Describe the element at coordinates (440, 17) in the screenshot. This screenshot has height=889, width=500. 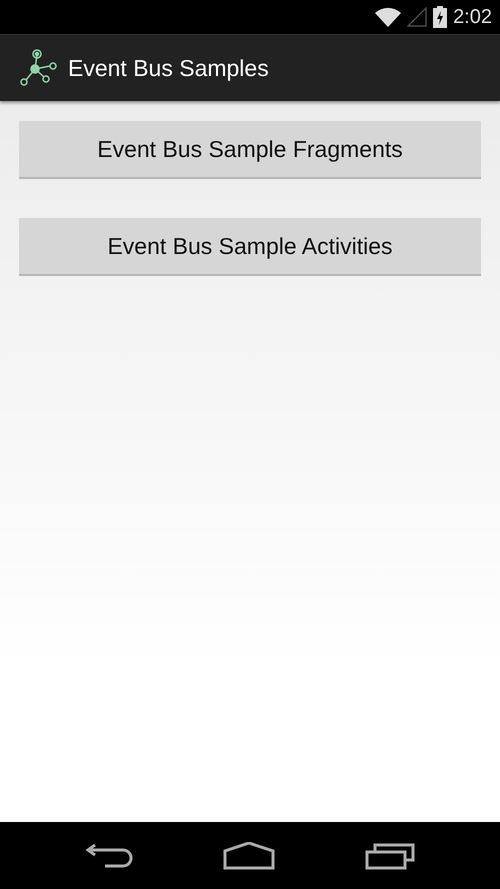
I see `battery-charging-icon` at that location.